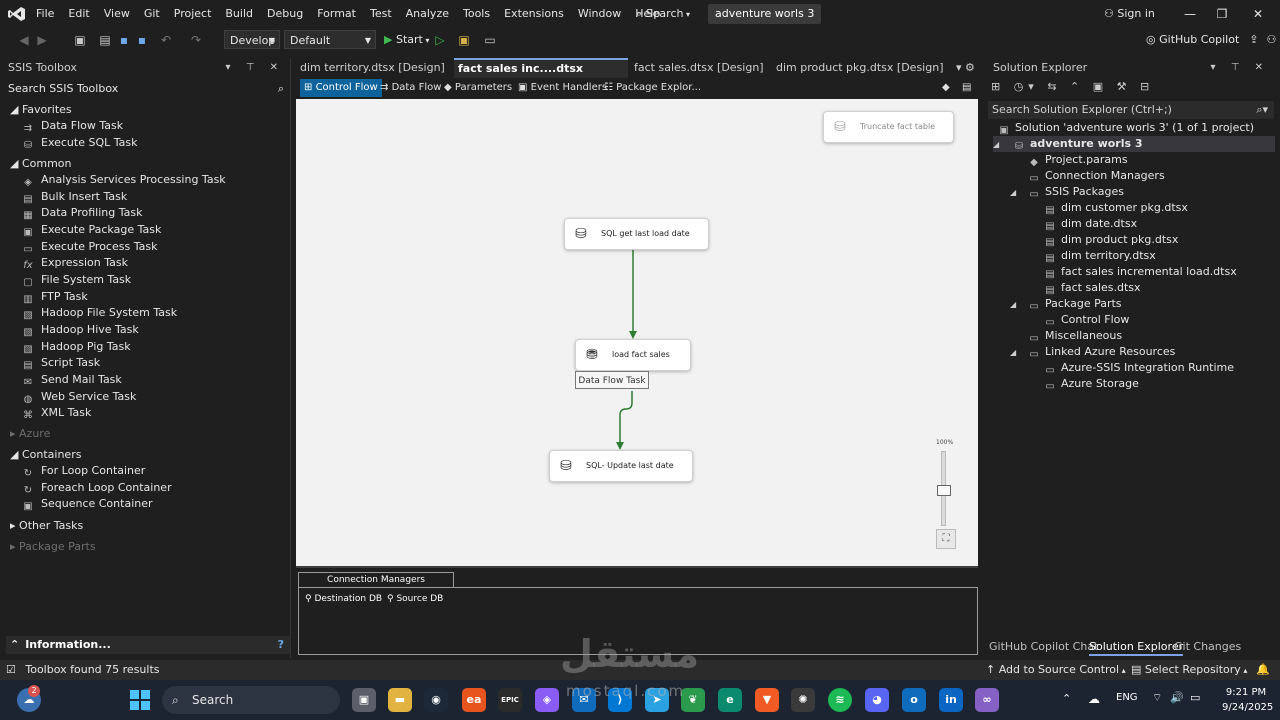 The image size is (1280, 720). Describe the element at coordinates (1222, 14) in the screenshot. I see `maximize-button: ❐` at that location.